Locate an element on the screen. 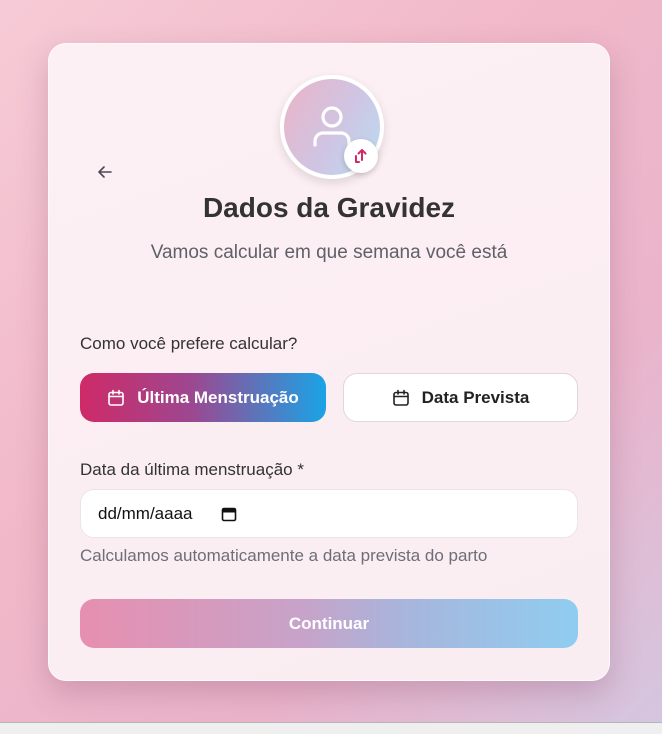  user-icon is located at coordinates (332, 126).